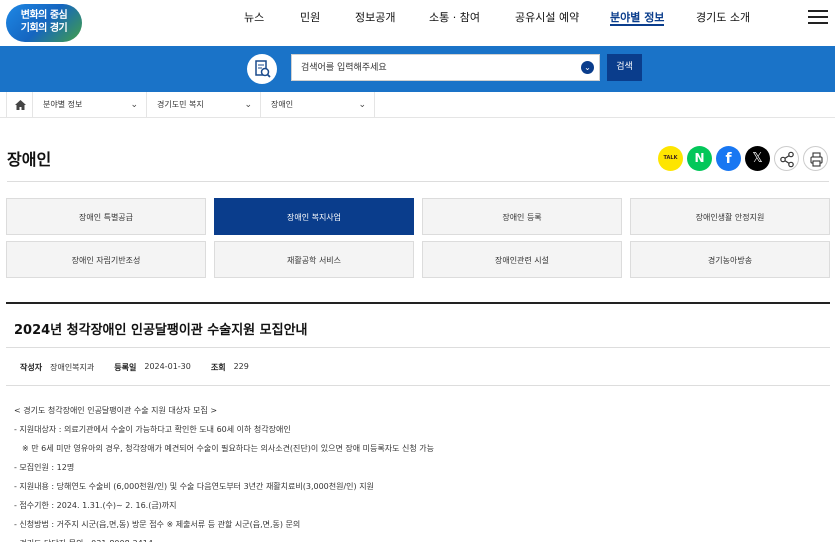  What do you see at coordinates (454, 18) in the screenshot?
I see `nav-communication: 소통 · 참여` at bounding box center [454, 18].